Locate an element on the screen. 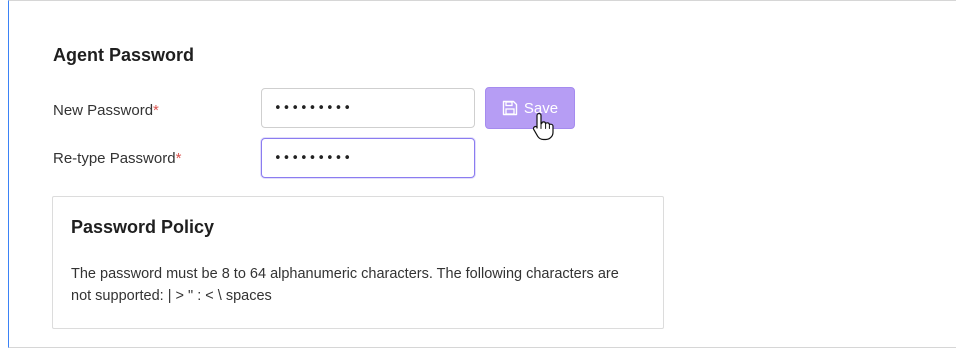  section-title: Agent Password is located at coordinates (124, 55).